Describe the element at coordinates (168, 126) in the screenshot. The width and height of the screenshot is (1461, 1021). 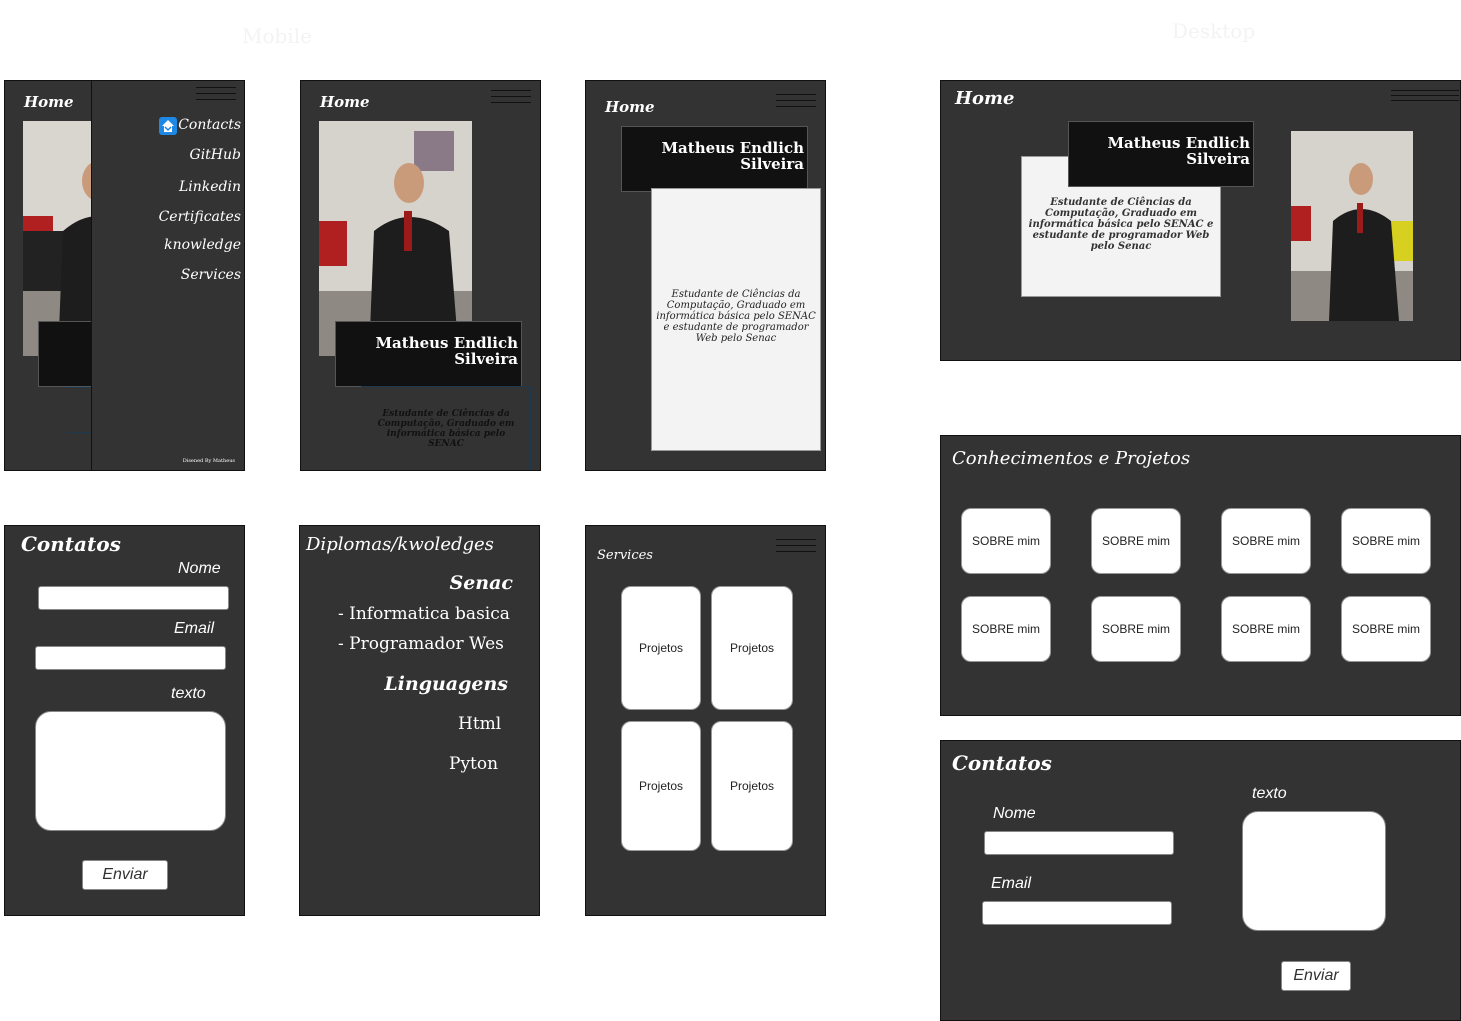
I see `house-icon` at that location.